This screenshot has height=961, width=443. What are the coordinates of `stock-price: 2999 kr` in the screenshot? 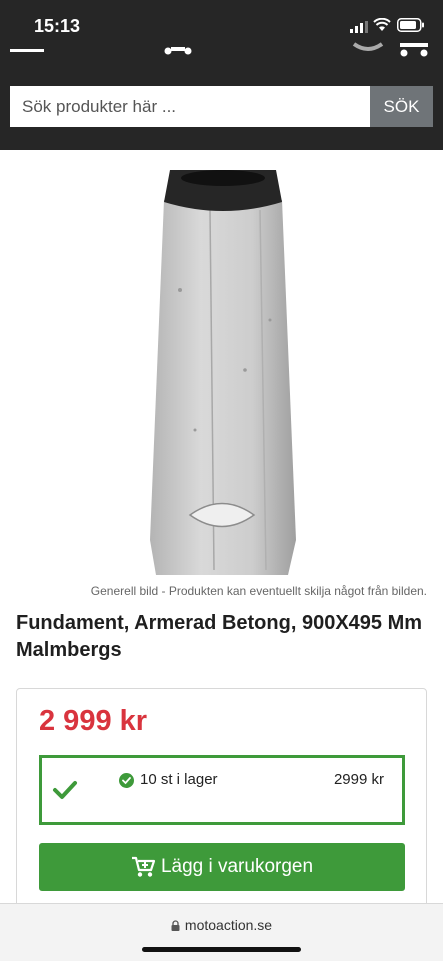 It's located at (358, 779).